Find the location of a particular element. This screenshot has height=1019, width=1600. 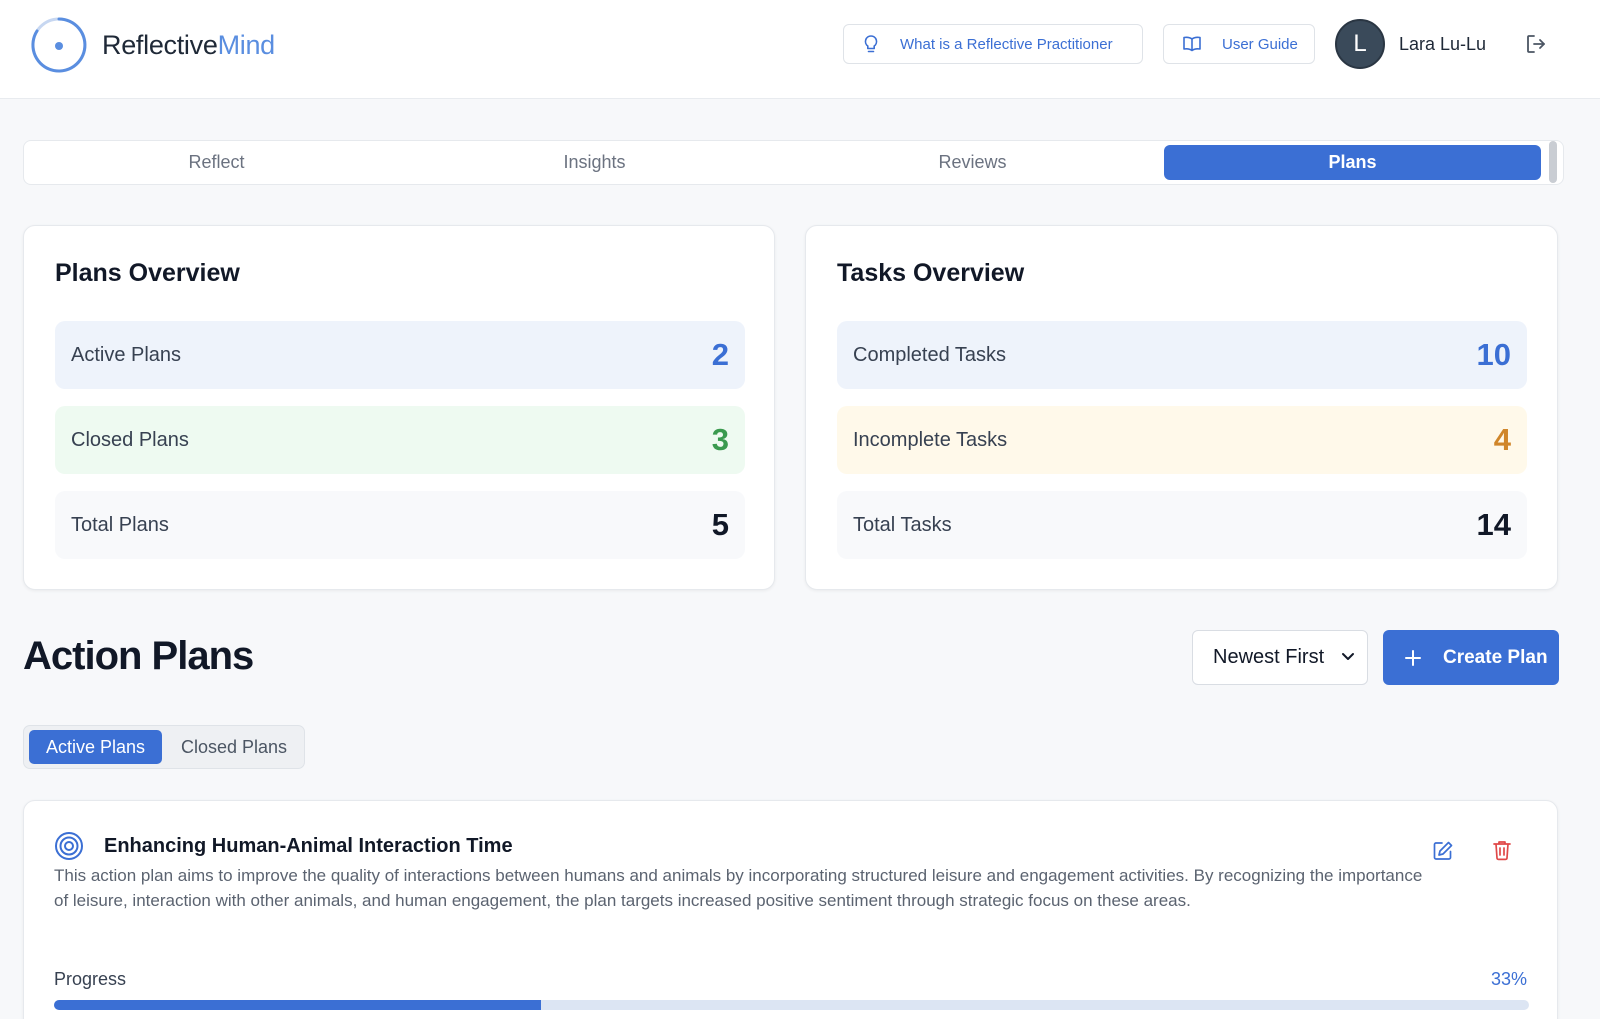

user-guide-button: User Guide is located at coordinates (1239, 44).